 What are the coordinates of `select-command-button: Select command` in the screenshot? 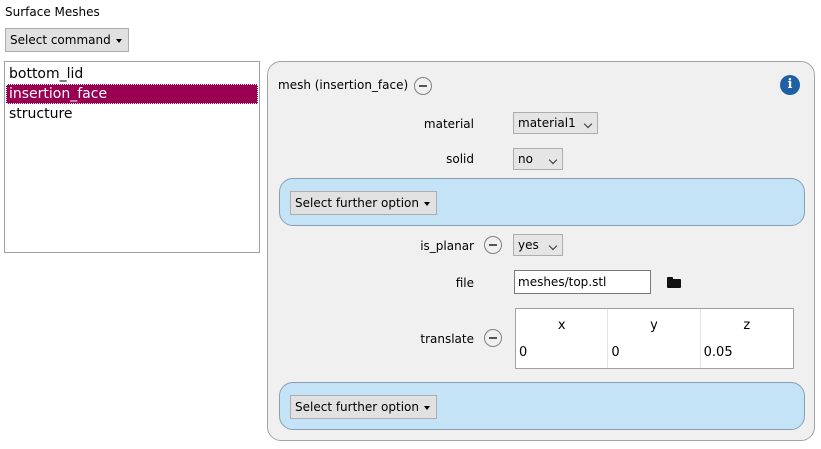 It's located at (67, 40).